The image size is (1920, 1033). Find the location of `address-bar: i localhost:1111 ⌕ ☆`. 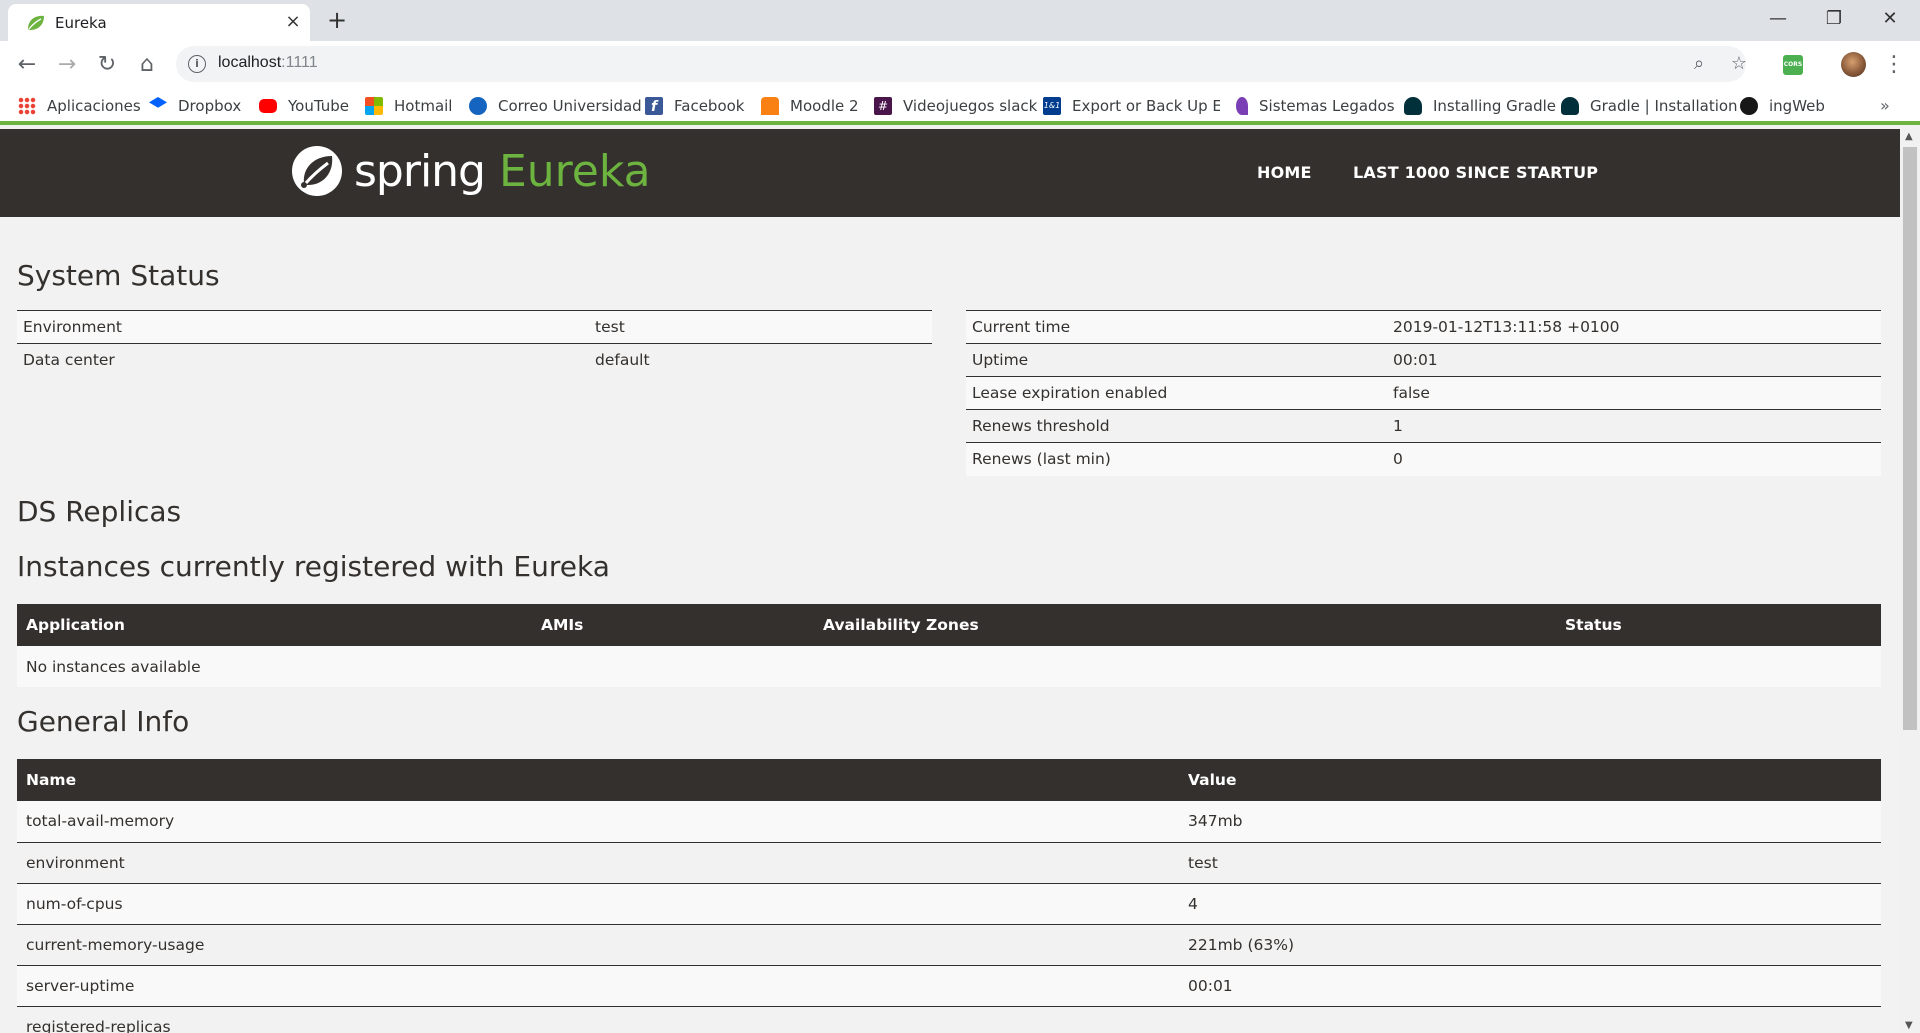

address-bar: i localhost:1111 ⌕ ☆ is located at coordinates (962, 64).